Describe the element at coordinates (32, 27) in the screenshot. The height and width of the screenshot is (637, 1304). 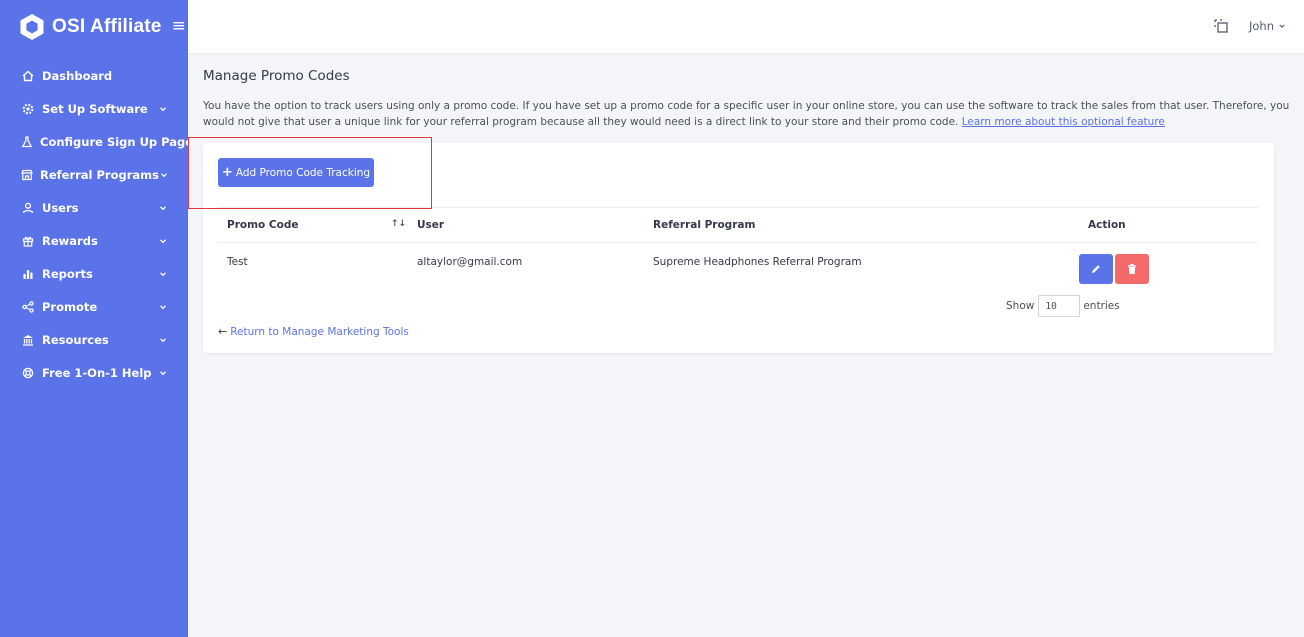
I see `hexagon-logo-icon` at that location.